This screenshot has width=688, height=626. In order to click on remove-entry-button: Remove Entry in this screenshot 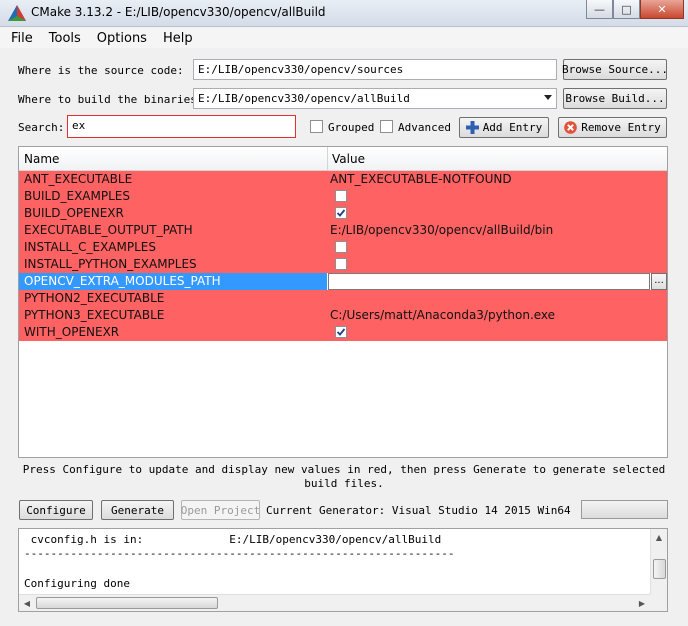, I will do `click(612, 127)`.